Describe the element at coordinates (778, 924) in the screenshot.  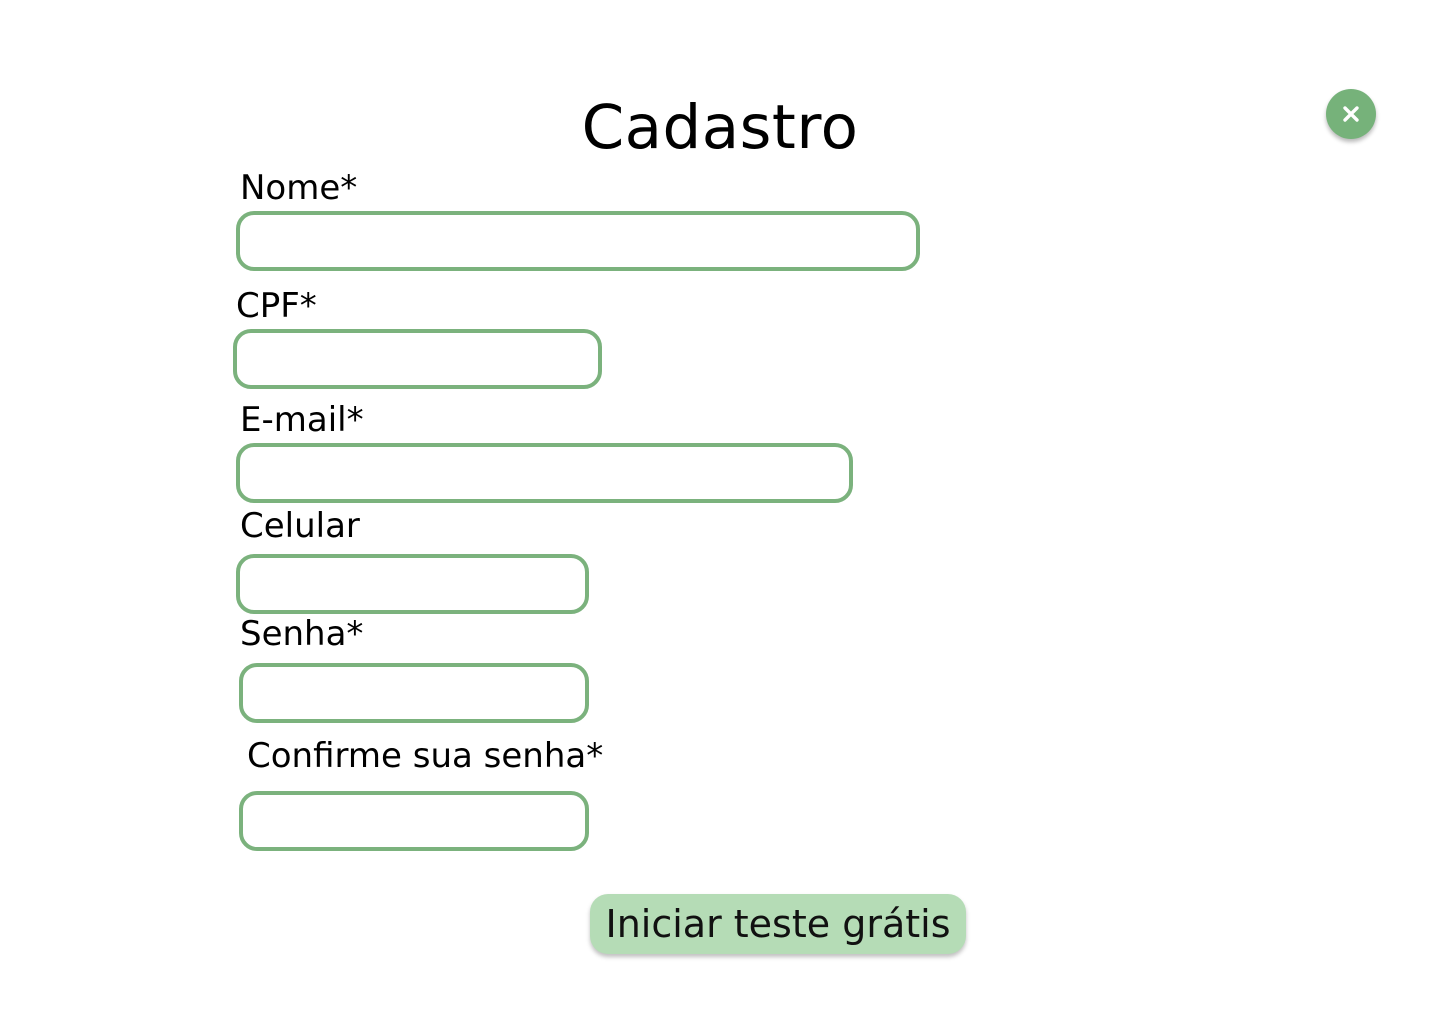
I see `start-free-trial-button: Iniciar teste grátis` at that location.